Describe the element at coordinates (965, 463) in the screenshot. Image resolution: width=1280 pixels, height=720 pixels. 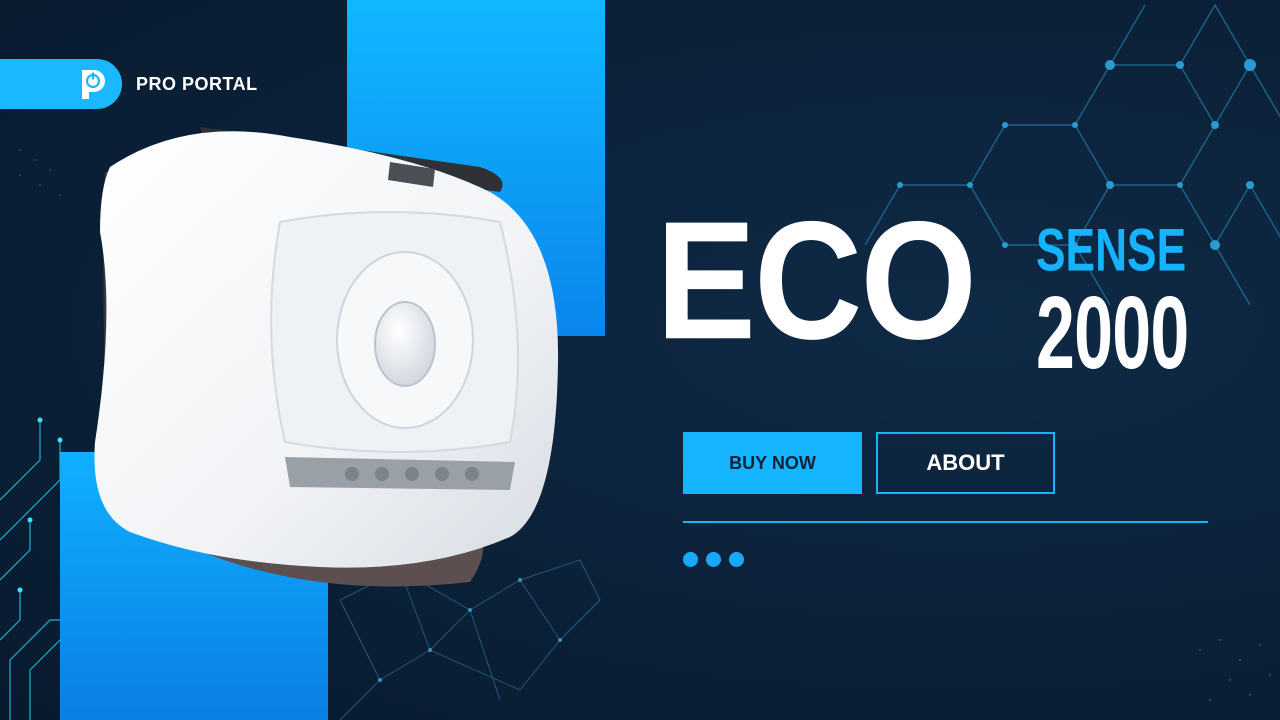
I see `about-button: ABOUT` at that location.